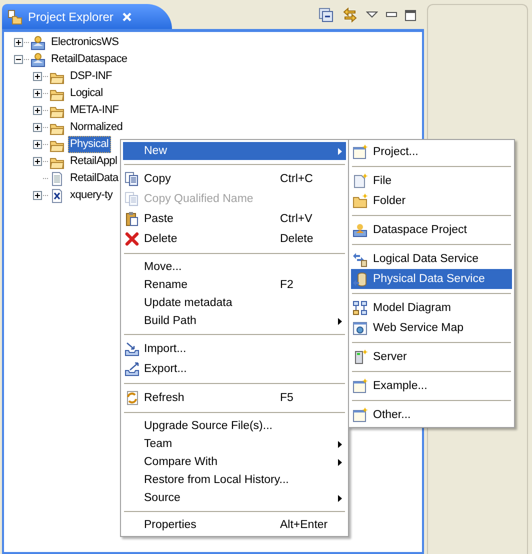 The width and height of the screenshot is (532, 554). I want to click on menu-item: Refresh F5, so click(234, 398).